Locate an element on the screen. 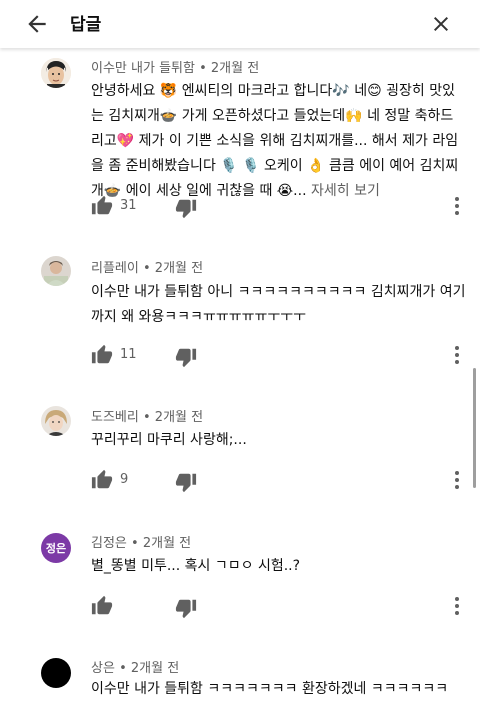 This screenshot has height=702, width=480. close-icon is located at coordinates (441, 24).